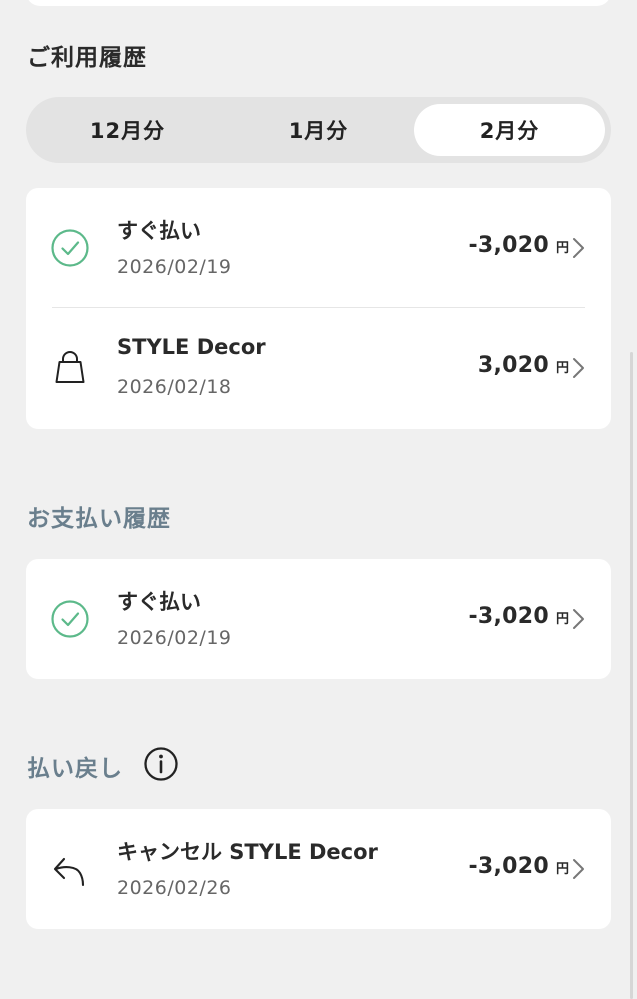 Image resolution: width=637 pixels, height=999 pixels. Describe the element at coordinates (70, 869) in the screenshot. I see `undo-arrow-icon` at that location.